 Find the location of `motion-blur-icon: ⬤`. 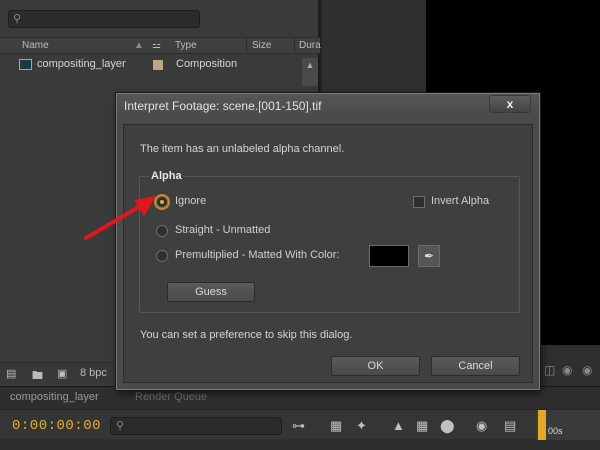

motion-blur-icon: ⬤ is located at coordinates (447, 426).